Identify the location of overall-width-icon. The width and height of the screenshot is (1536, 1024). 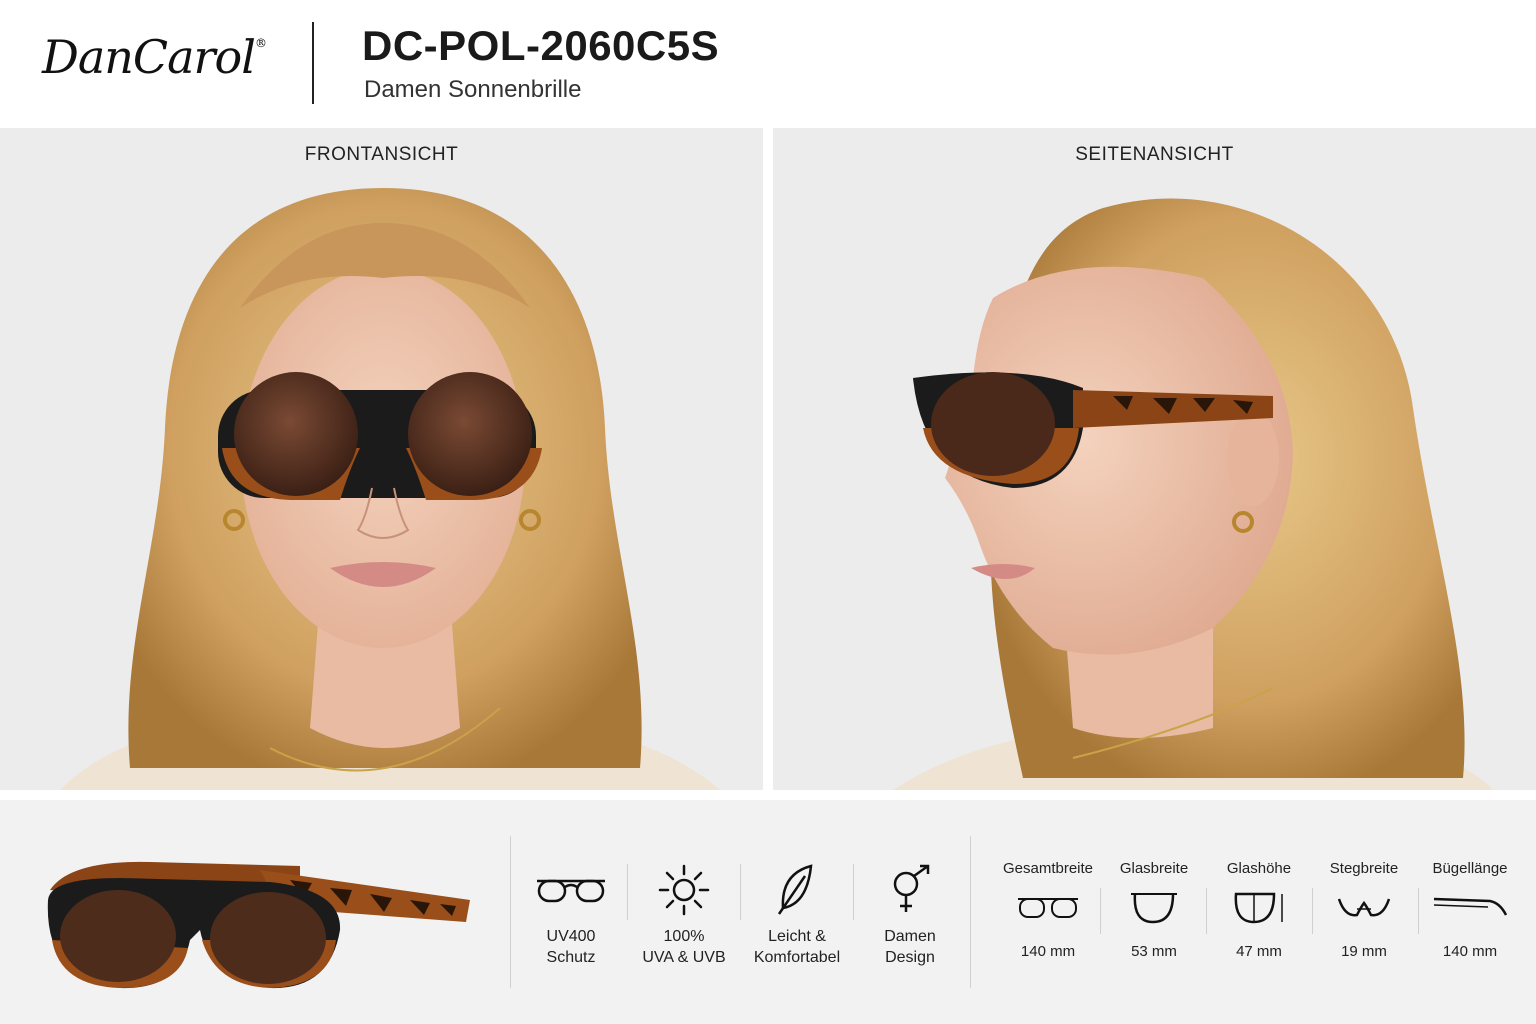
(1048, 908).